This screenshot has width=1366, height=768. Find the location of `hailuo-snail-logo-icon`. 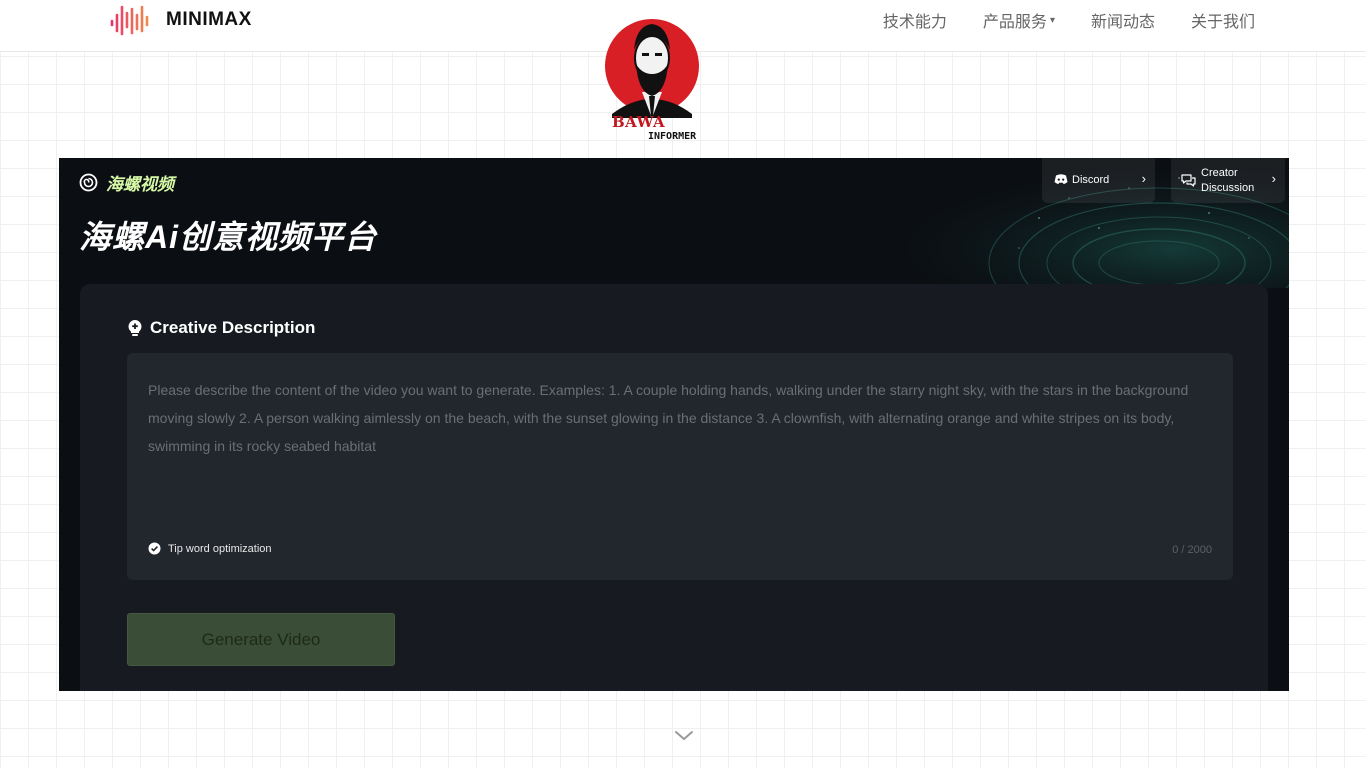

hailuo-snail-logo-icon is located at coordinates (88, 182).